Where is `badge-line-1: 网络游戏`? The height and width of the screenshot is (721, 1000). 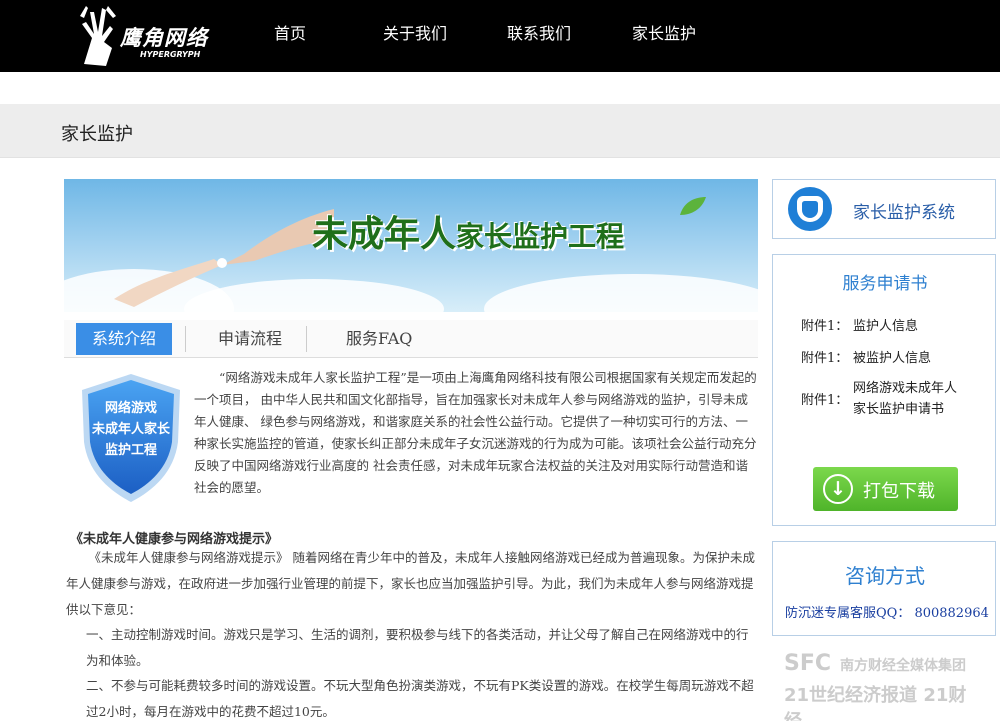
badge-line-1: 网络游戏 is located at coordinates (130, 408).